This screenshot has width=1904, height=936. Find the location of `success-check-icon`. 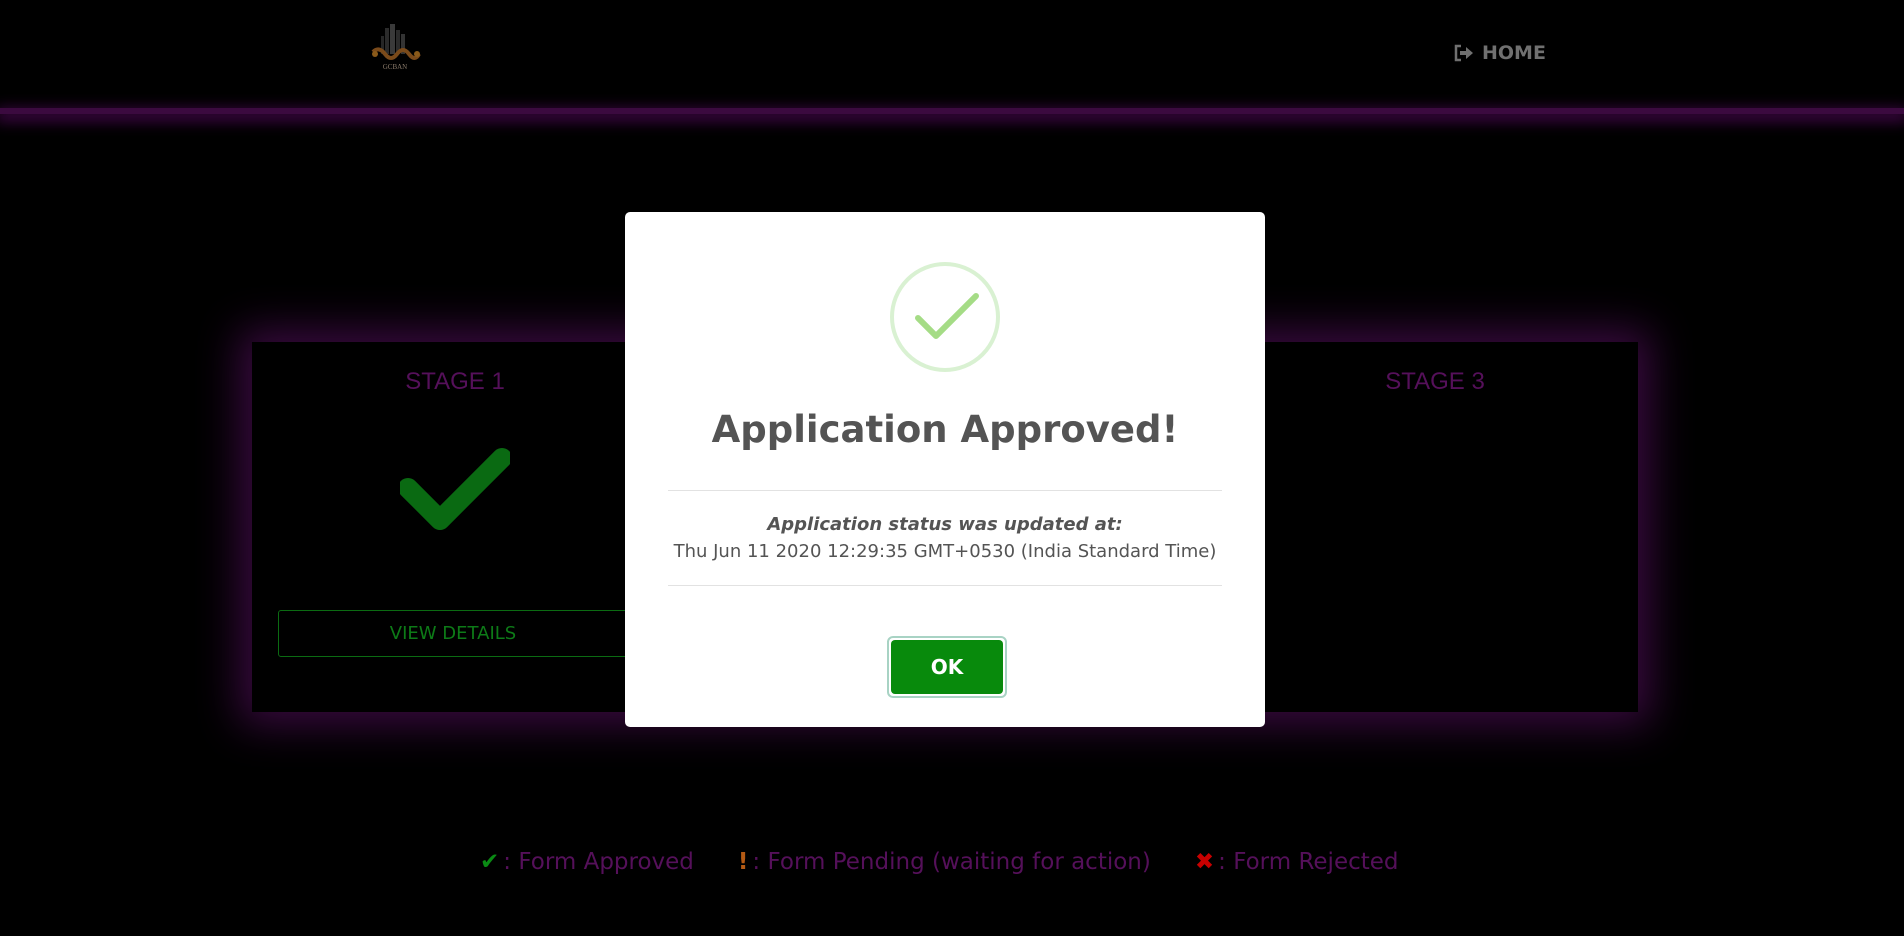

success-check-icon is located at coordinates (947, 316).